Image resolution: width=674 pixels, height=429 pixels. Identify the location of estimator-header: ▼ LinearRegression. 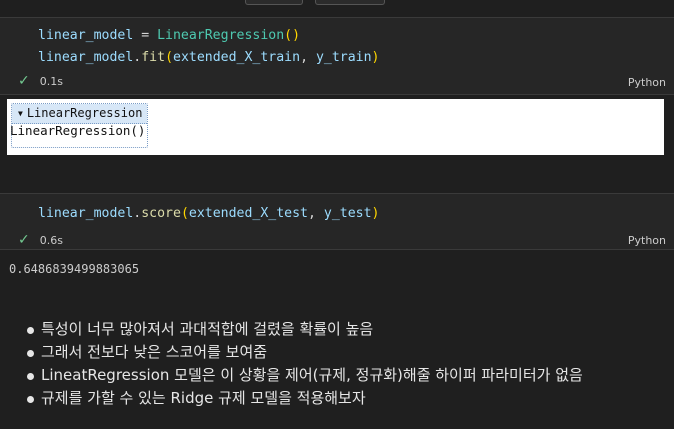
(79, 114).